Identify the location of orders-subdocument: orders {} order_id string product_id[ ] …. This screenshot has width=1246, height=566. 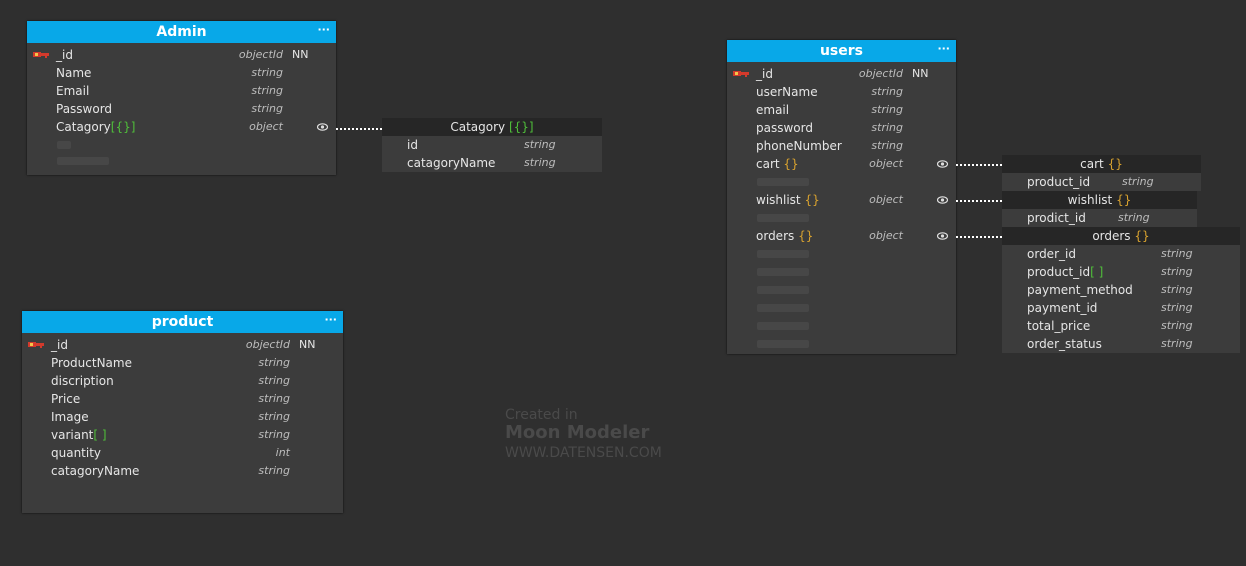
(1121, 290).